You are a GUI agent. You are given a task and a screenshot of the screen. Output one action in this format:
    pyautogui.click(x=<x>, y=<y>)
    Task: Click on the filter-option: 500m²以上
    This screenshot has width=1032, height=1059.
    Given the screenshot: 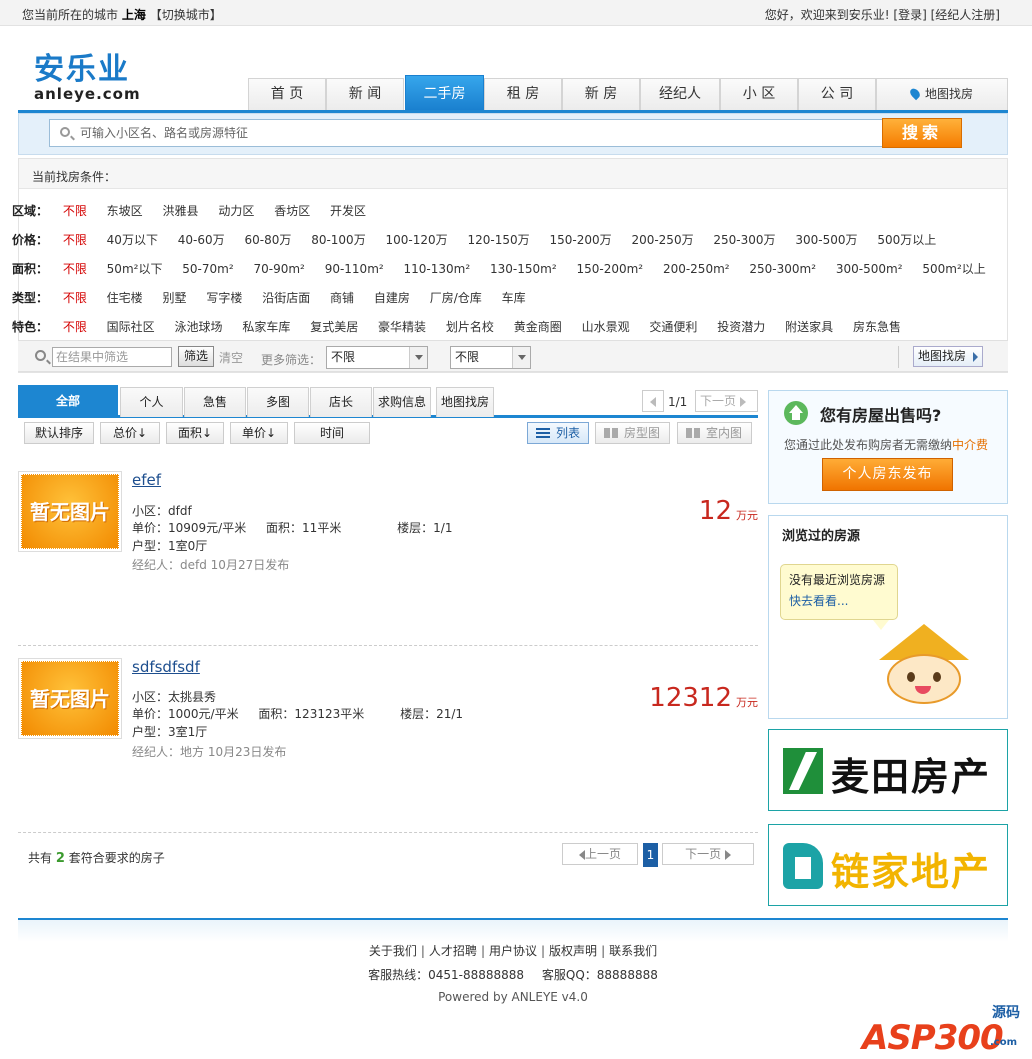 What is the action you would take?
    pyautogui.click(x=953, y=268)
    